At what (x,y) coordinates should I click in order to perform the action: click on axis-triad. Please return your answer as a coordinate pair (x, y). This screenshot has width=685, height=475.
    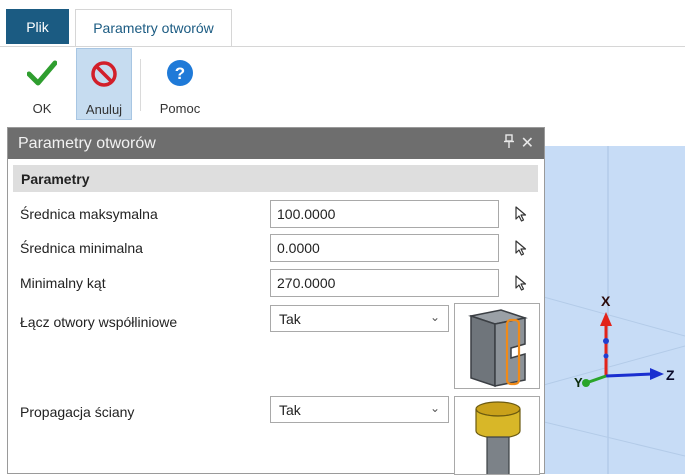
    Looking at the image, I should click on (623, 349).